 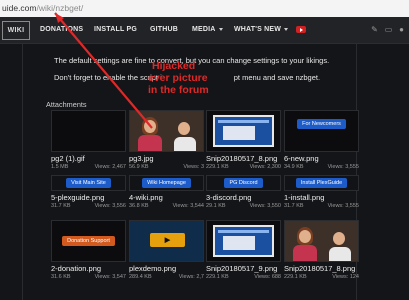 I want to click on banner-label: For Newcomers, so click(x=321, y=124).